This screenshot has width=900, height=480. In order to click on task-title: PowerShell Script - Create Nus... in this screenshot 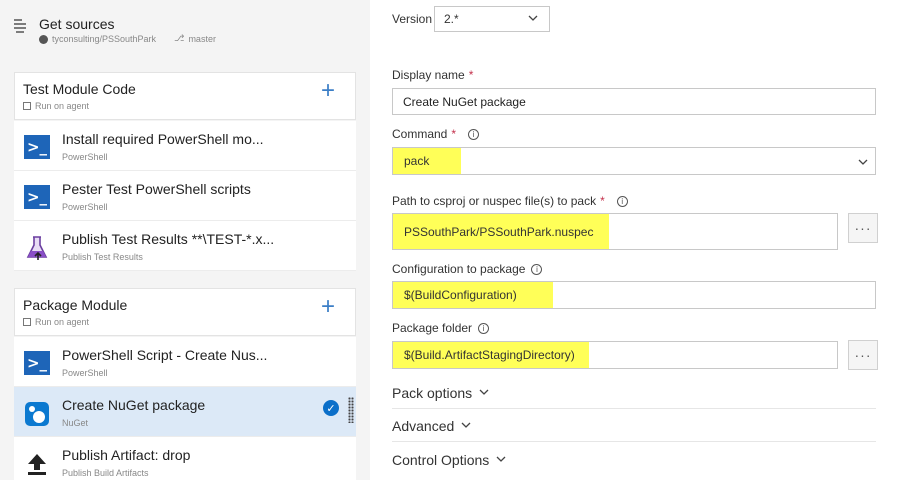, I will do `click(165, 355)`.